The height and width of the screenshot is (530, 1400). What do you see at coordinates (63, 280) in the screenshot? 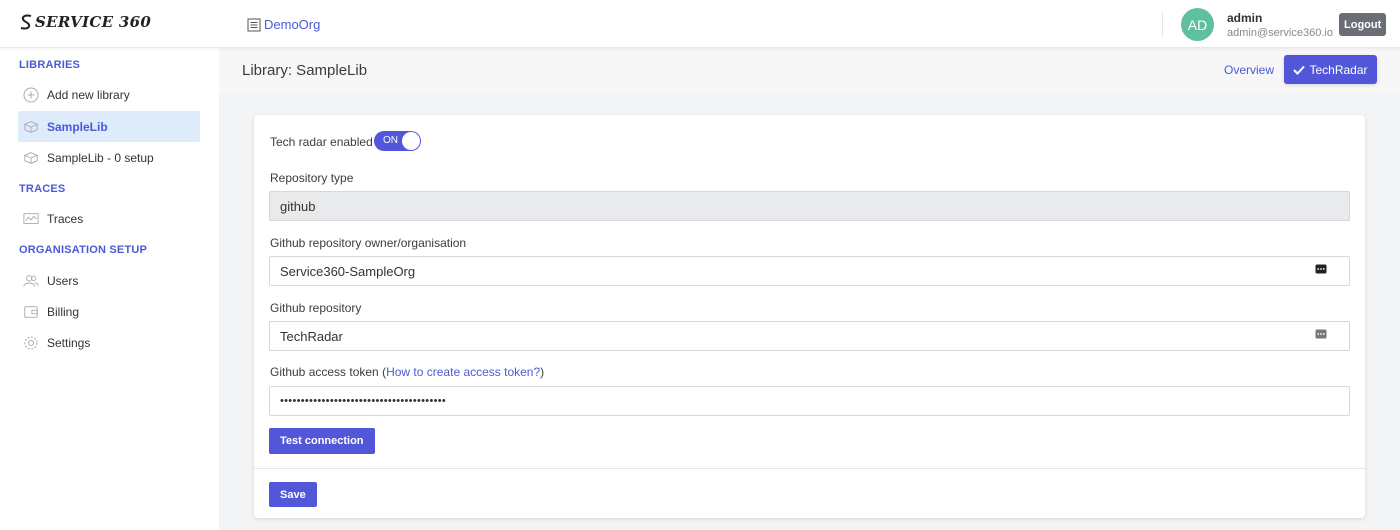
I see `sidebar-item-label: Users` at bounding box center [63, 280].